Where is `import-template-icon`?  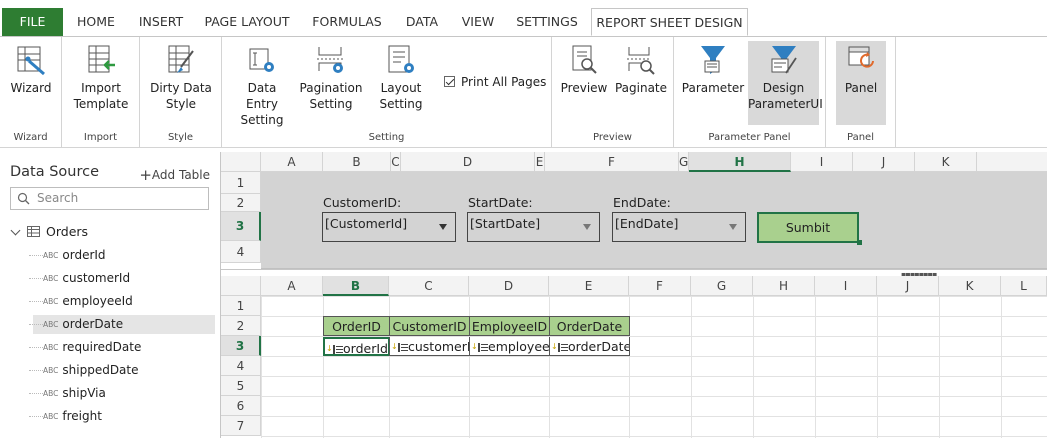
import-template-icon is located at coordinates (101, 59).